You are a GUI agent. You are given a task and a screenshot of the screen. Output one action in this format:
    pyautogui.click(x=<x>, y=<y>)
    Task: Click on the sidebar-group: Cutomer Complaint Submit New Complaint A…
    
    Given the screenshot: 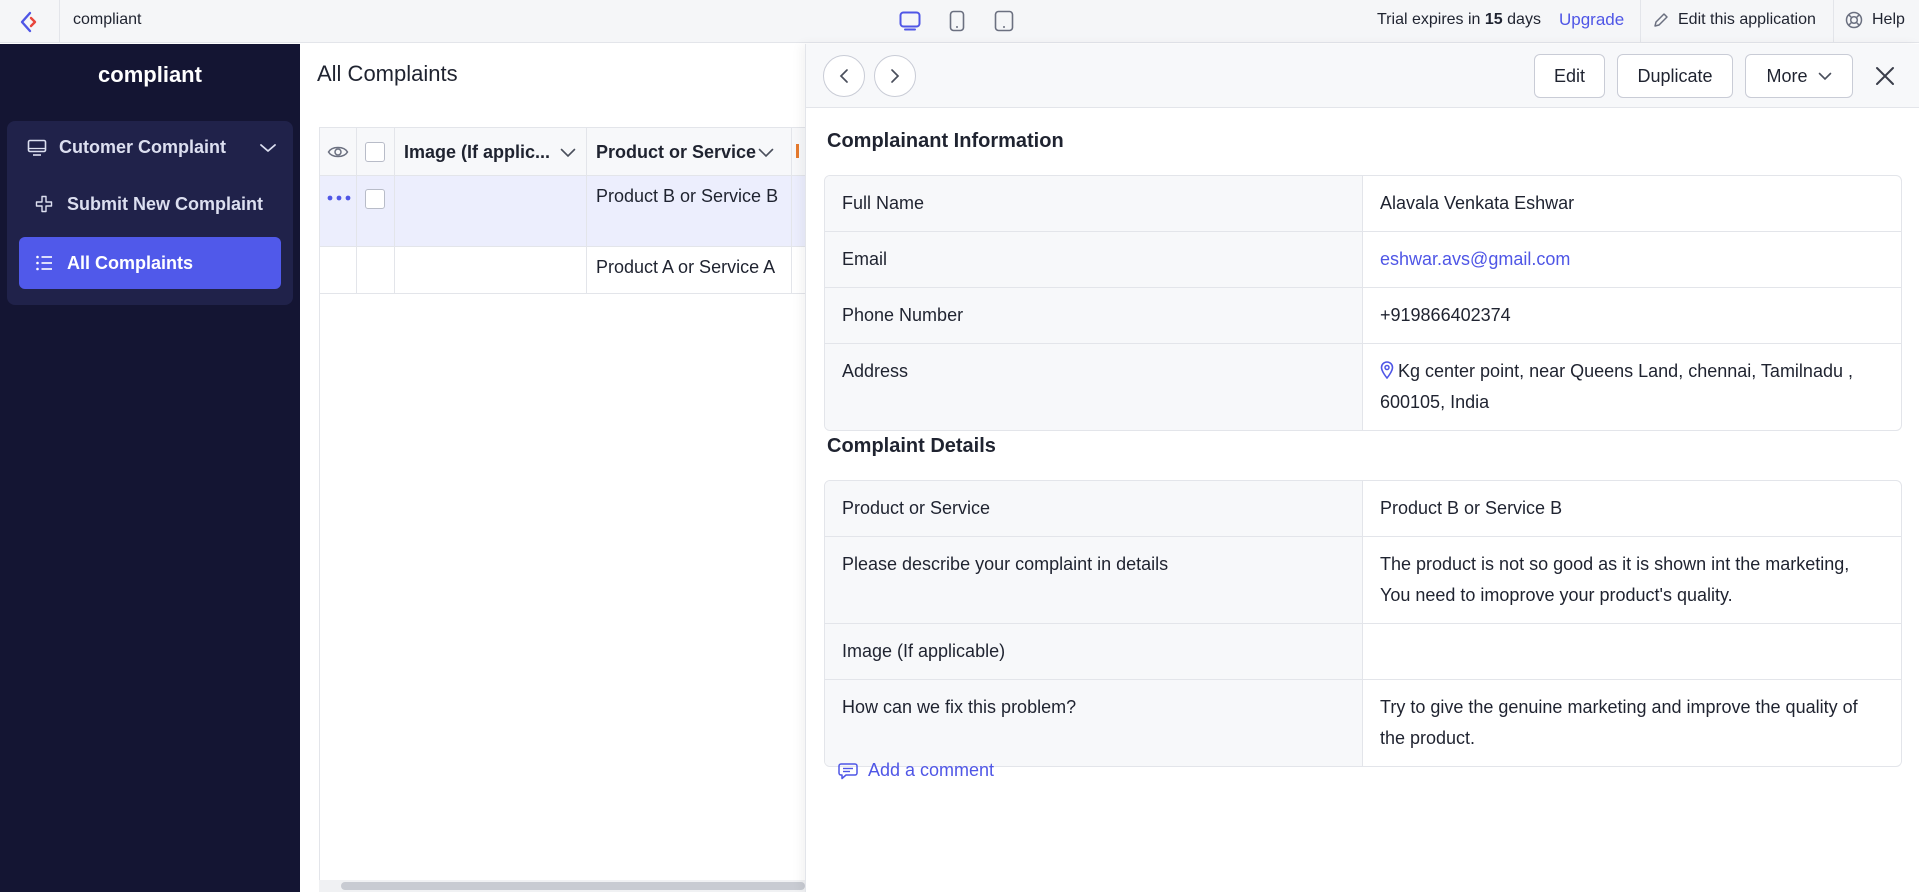 What is the action you would take?
    pyautogui.click(x=150, y=213)
    